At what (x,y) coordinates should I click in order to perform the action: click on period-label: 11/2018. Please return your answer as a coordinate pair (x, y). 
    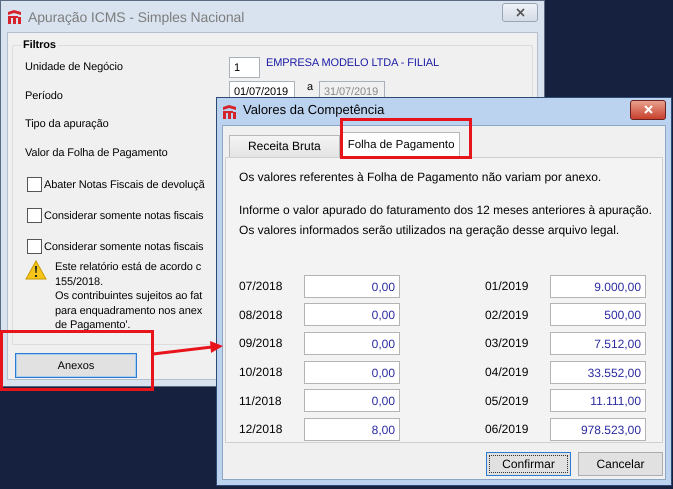
    Looking at the image, I should click on (260, 401).